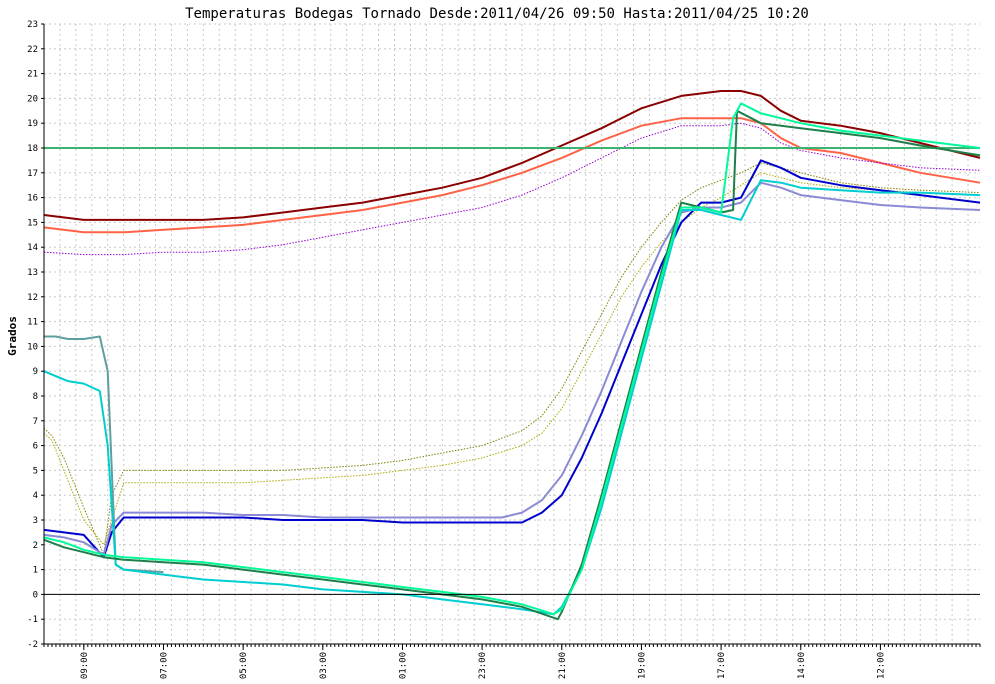  What do you see at coordinates (802, 665) in the screenshot?
I see `x-tick-label: 14:00` at bounding box center [802, 665].